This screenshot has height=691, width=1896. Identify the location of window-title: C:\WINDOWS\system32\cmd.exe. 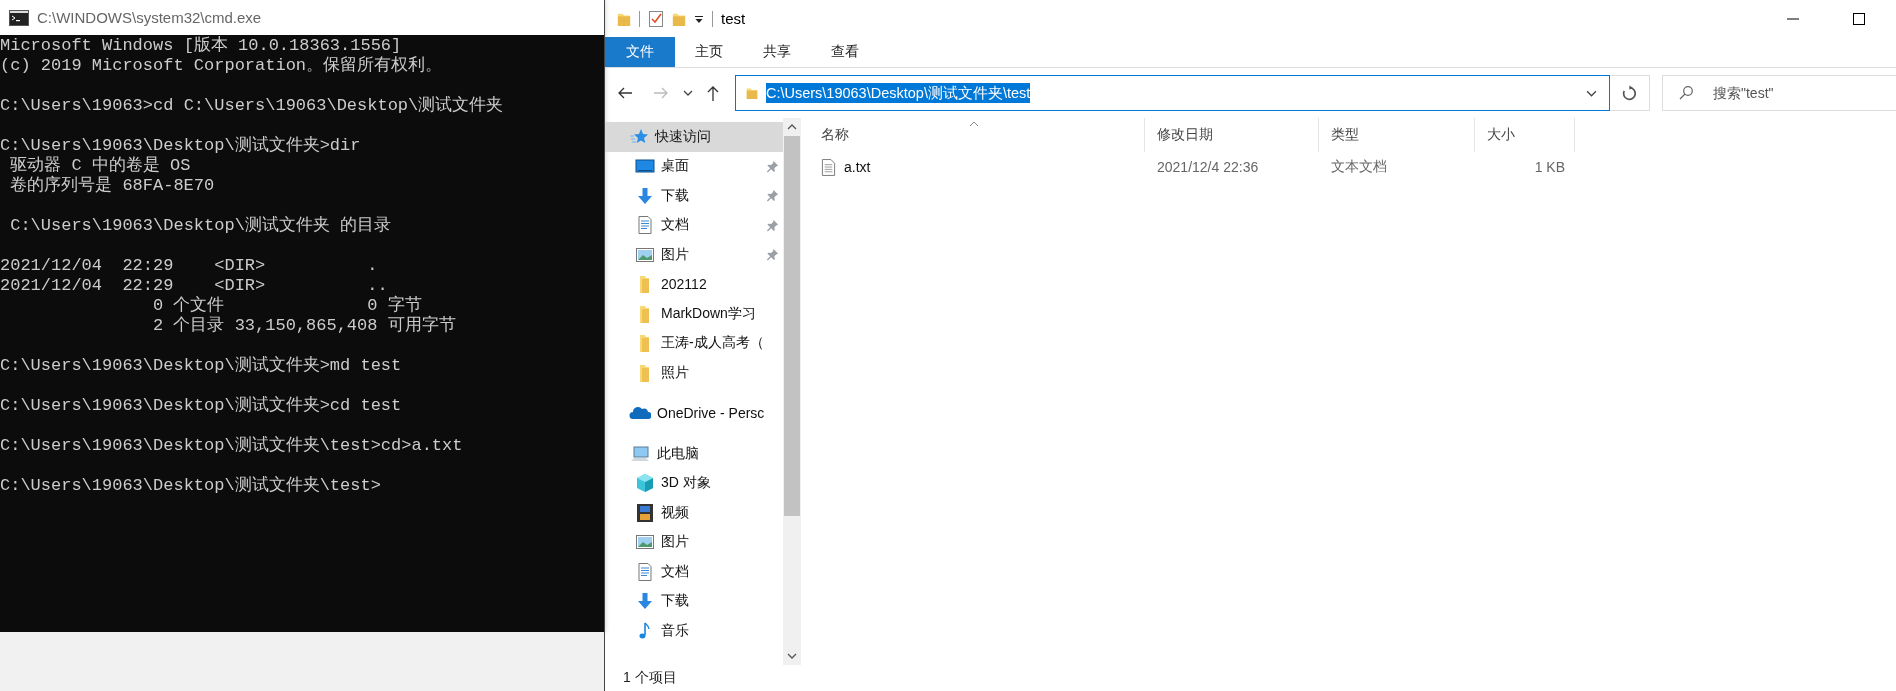
(149, 17).